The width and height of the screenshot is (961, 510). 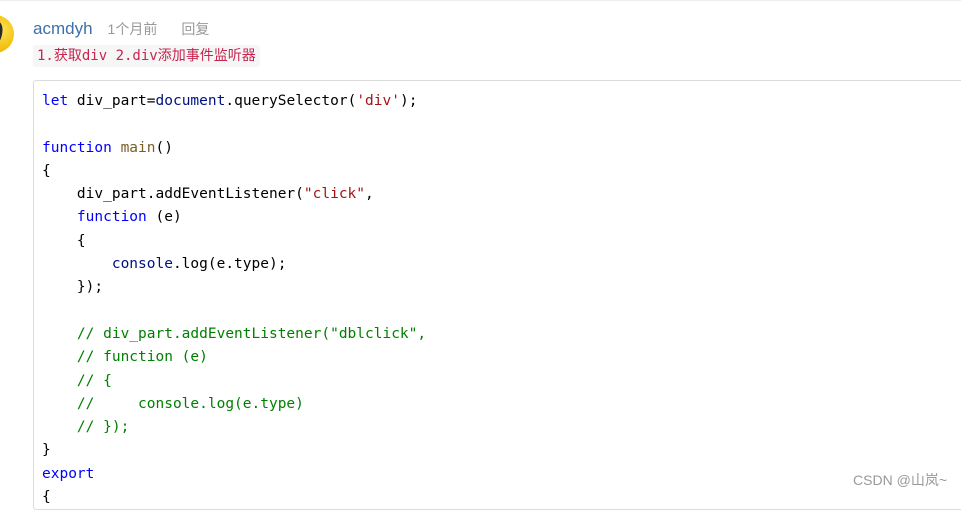 What do you see at coordinates (234, 450) in the screenshot?
I see `code-line: }` at bounding box center [234, 450].